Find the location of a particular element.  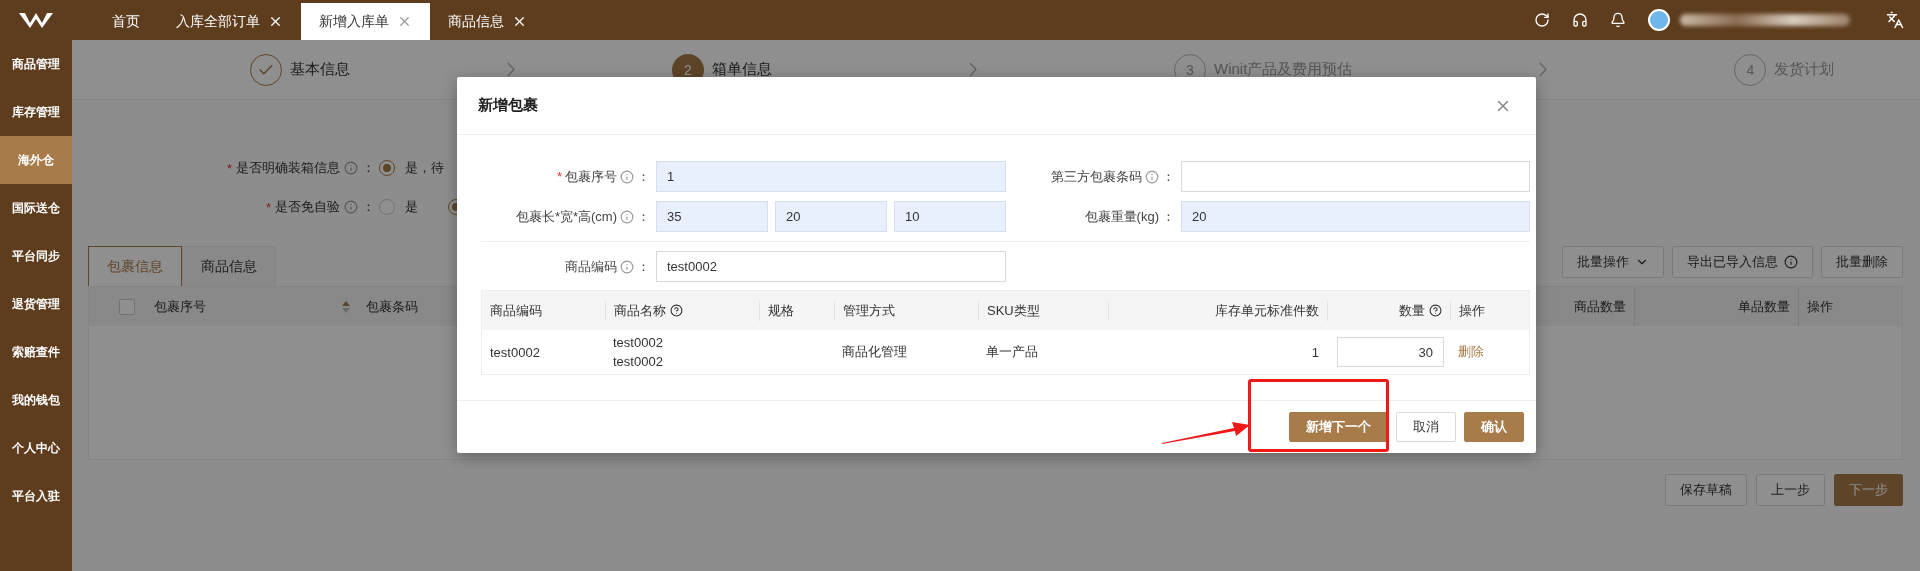

page-tab: 新增入库单 is located at coordinates (365, 21).